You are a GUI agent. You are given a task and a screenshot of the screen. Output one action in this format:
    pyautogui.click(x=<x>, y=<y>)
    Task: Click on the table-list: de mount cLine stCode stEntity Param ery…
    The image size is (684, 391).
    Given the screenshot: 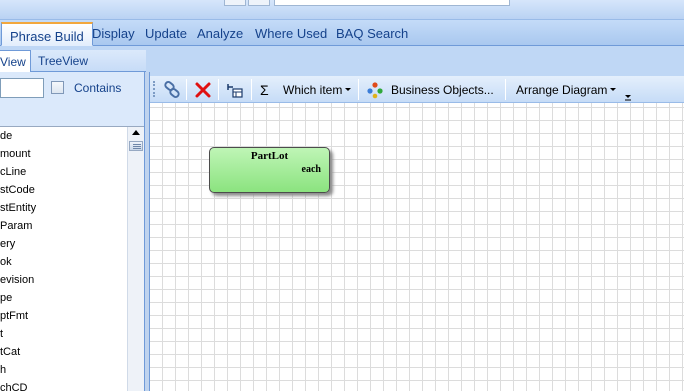 What is the action you would take?
    pyautogui.click(x=72, y=258)
    